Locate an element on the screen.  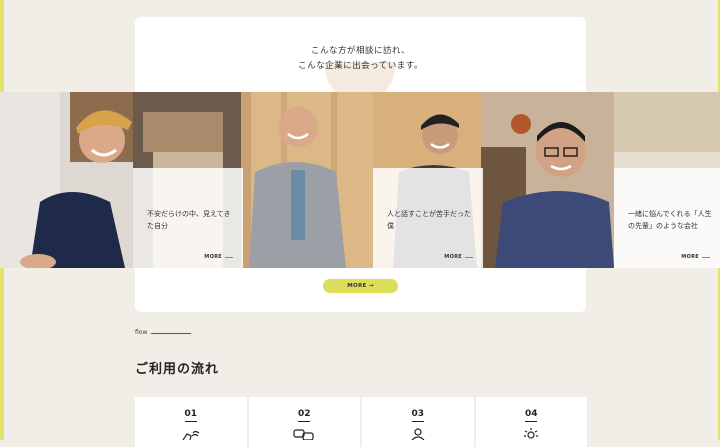
story-card-2-more: MORE is located at coordinates (458, 257).